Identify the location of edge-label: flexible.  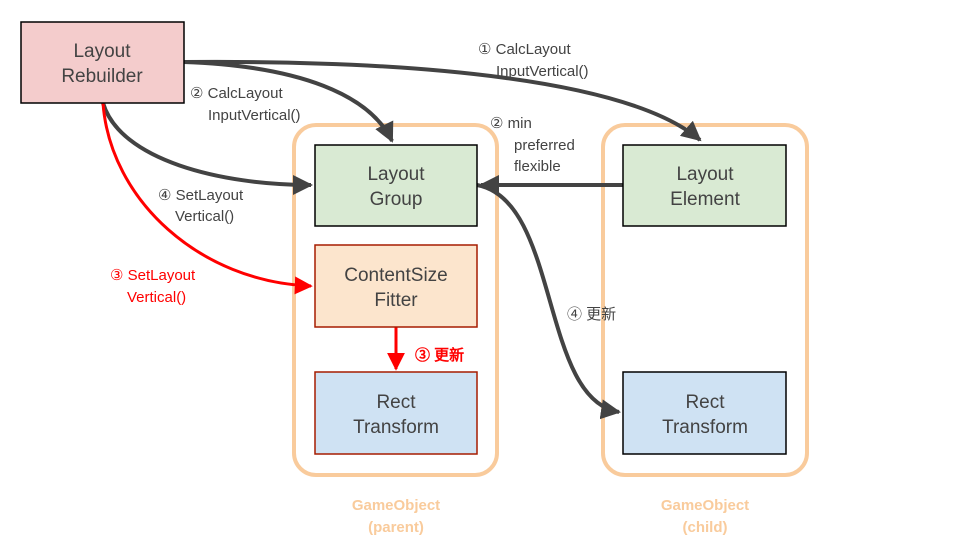
(537, 166).